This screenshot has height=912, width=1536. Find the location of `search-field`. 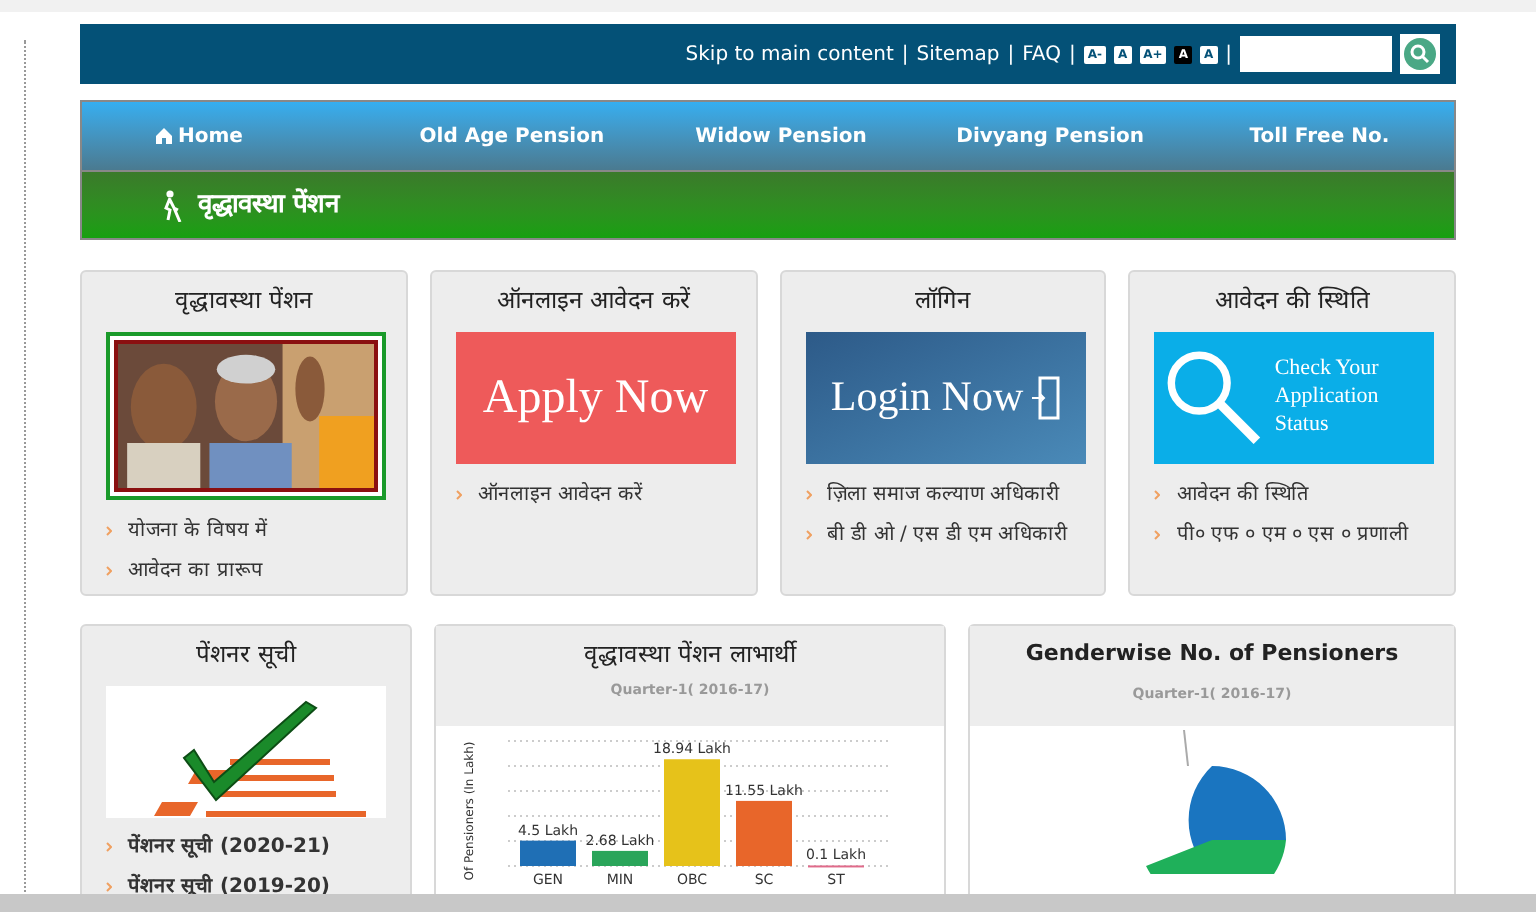

search-field is located at coordinates (1316, 54).